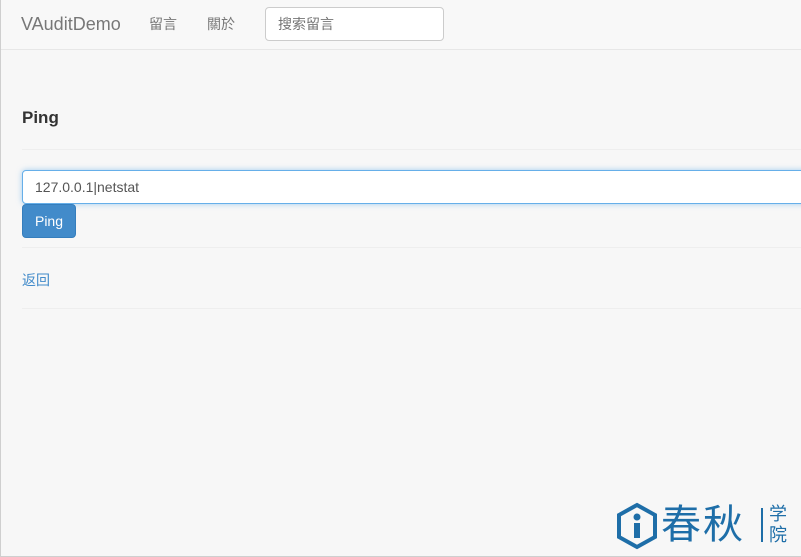 The image size is (801, 557). Describe the element at coordinates (354, 24) in the screenshot. I see `search-input` at that location.